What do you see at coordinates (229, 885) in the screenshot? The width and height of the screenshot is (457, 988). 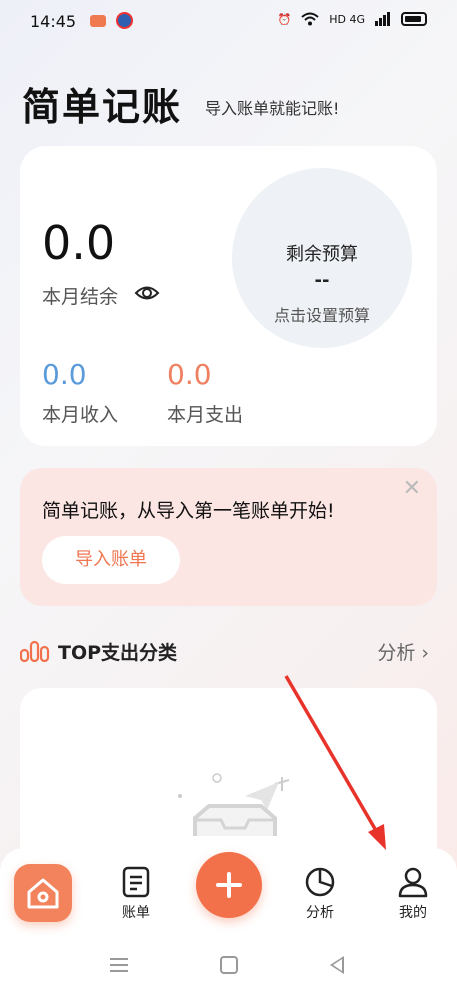 I see `add-record-button` at bounding box center [229, 885].